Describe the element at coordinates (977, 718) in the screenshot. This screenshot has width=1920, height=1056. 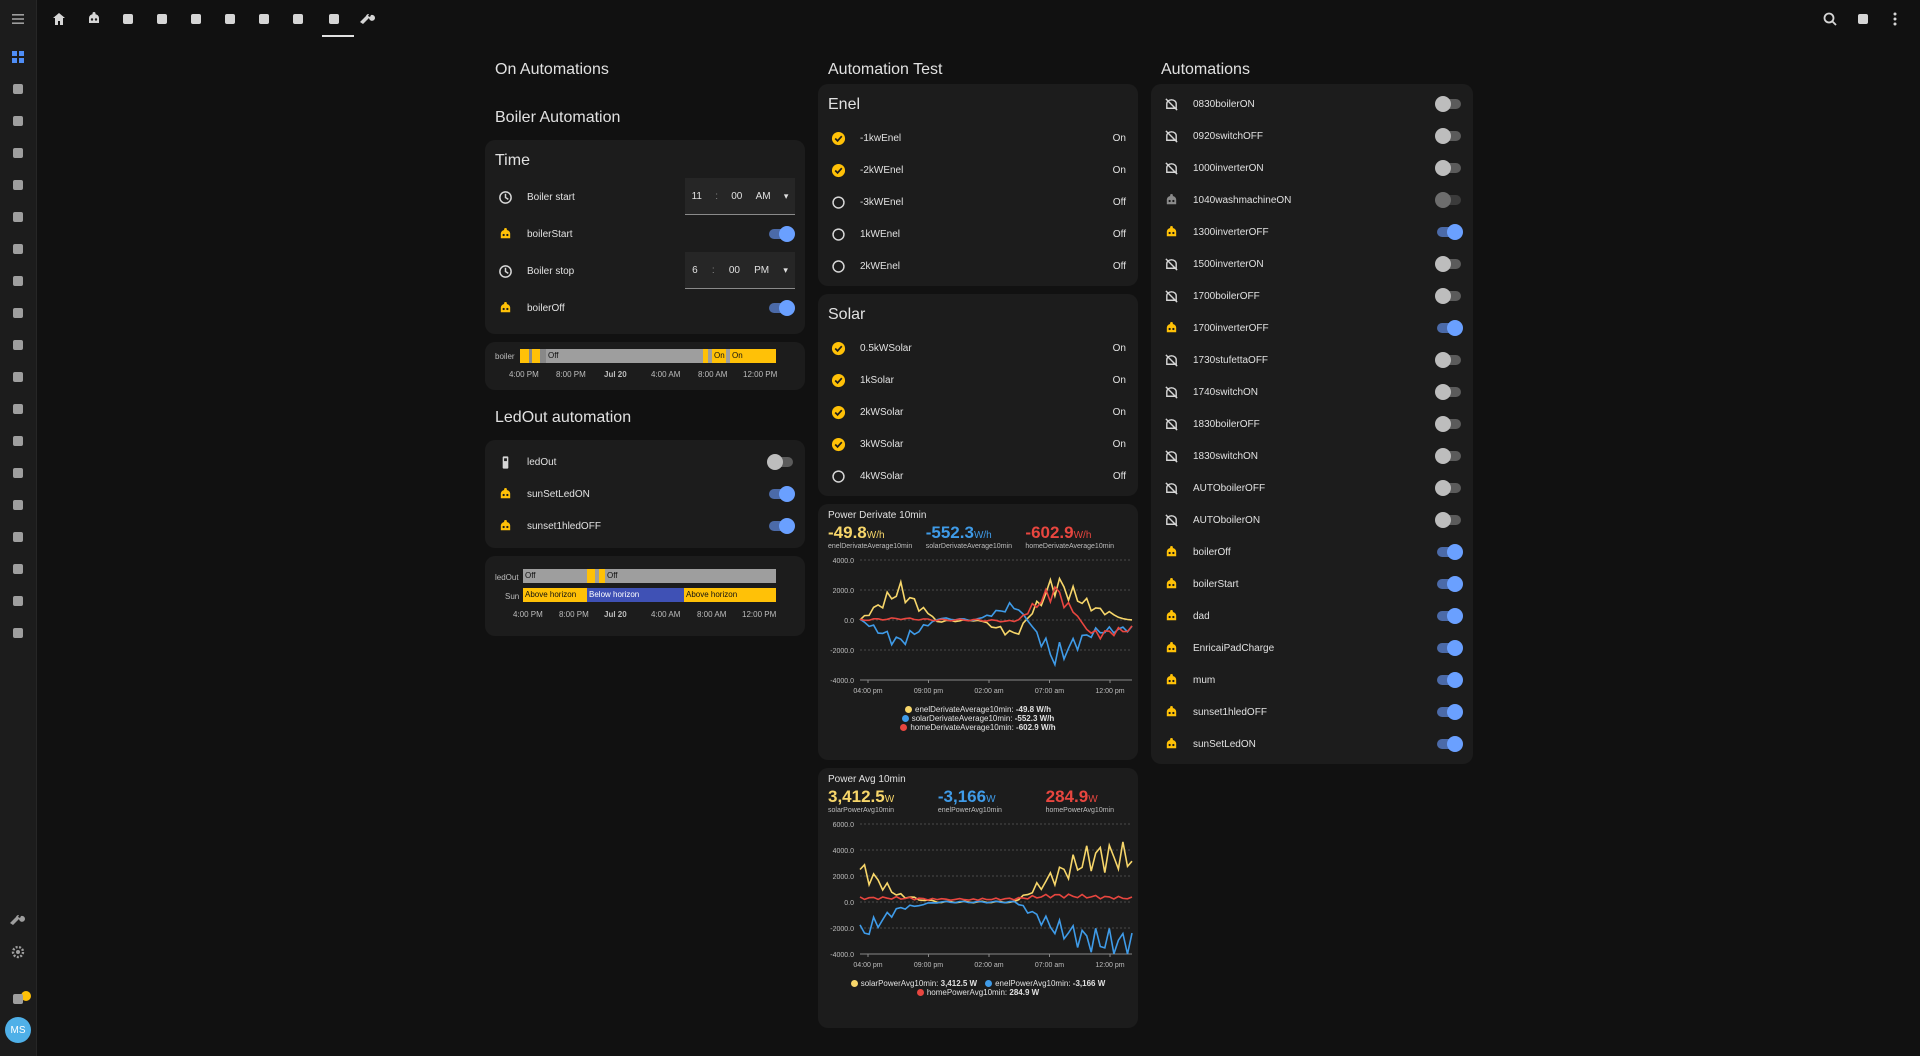
I see `legend-item: solarDerivateAverage10min: -552.3 W/h` at that location.